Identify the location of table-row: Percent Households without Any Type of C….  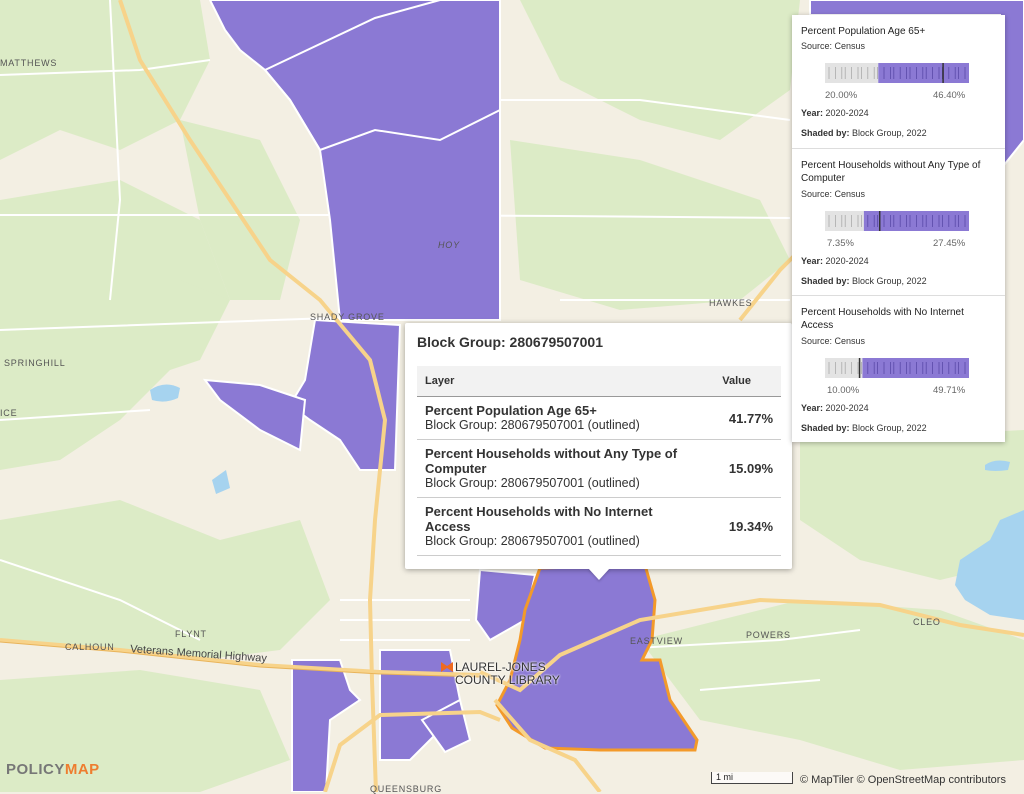
(599, 468).